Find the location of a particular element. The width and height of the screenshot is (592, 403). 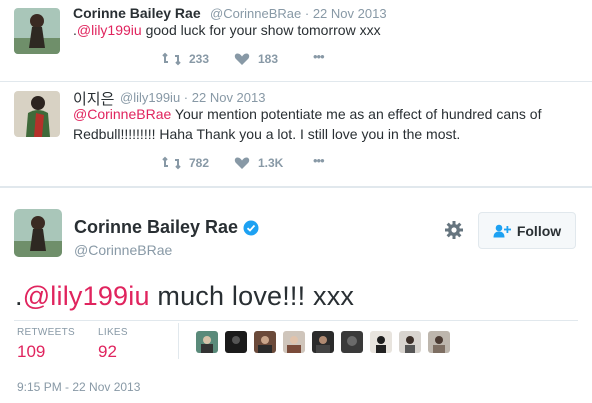

follow-user-icon is located at coordinates (502, 230).